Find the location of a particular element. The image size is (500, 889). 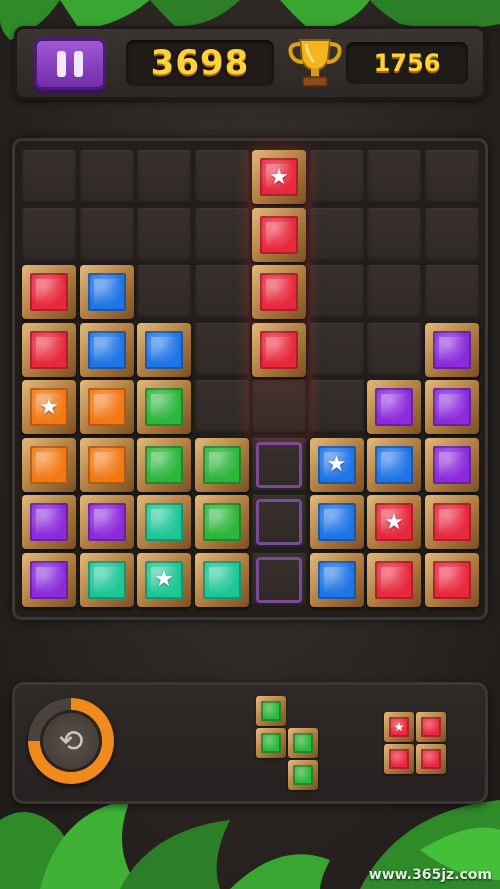

score-panel: 3698 is located at coordinates (200, 63).